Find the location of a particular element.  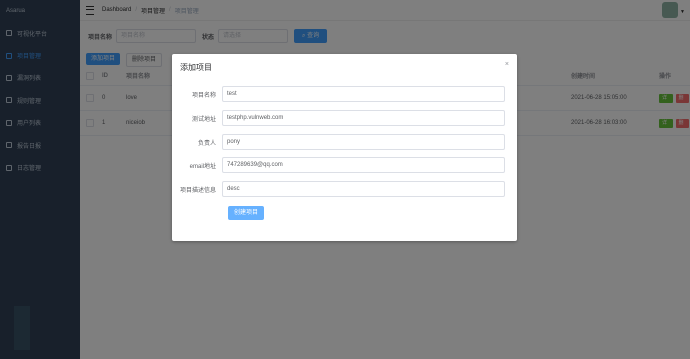

form-row-desc: 项目描述信息 desc is located at coordinates (344, 189).